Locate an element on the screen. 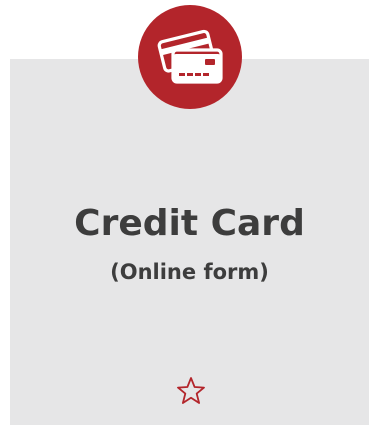  credit-cards-icon is located at coordinates (190, 56).